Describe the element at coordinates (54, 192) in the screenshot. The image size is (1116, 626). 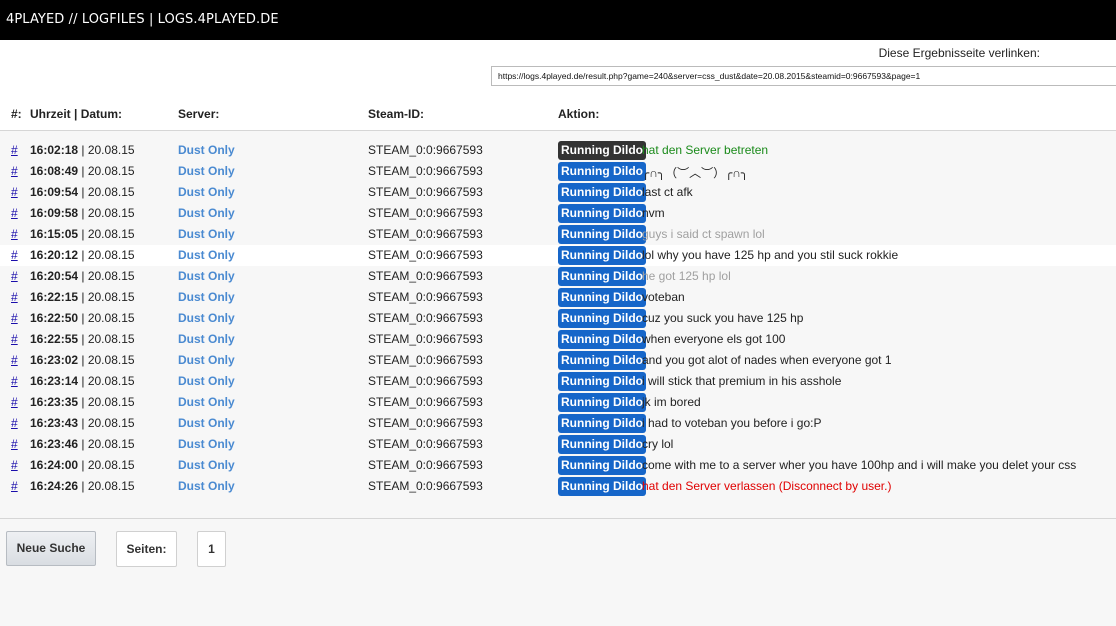
I see `row-time: 16:09:54` at that location.